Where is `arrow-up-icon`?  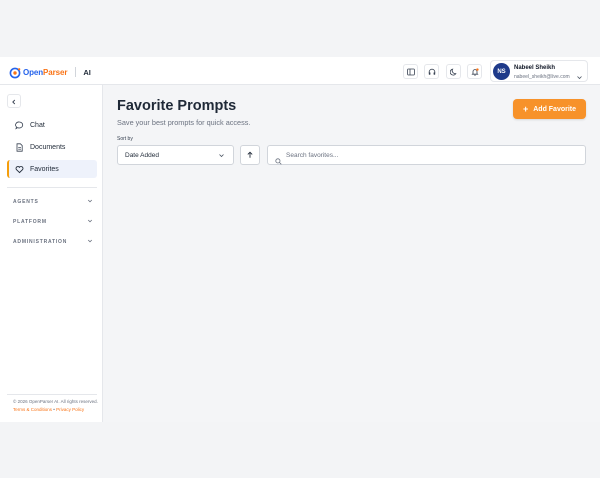
arrow-up-icon is located at coordinates (250, 155).